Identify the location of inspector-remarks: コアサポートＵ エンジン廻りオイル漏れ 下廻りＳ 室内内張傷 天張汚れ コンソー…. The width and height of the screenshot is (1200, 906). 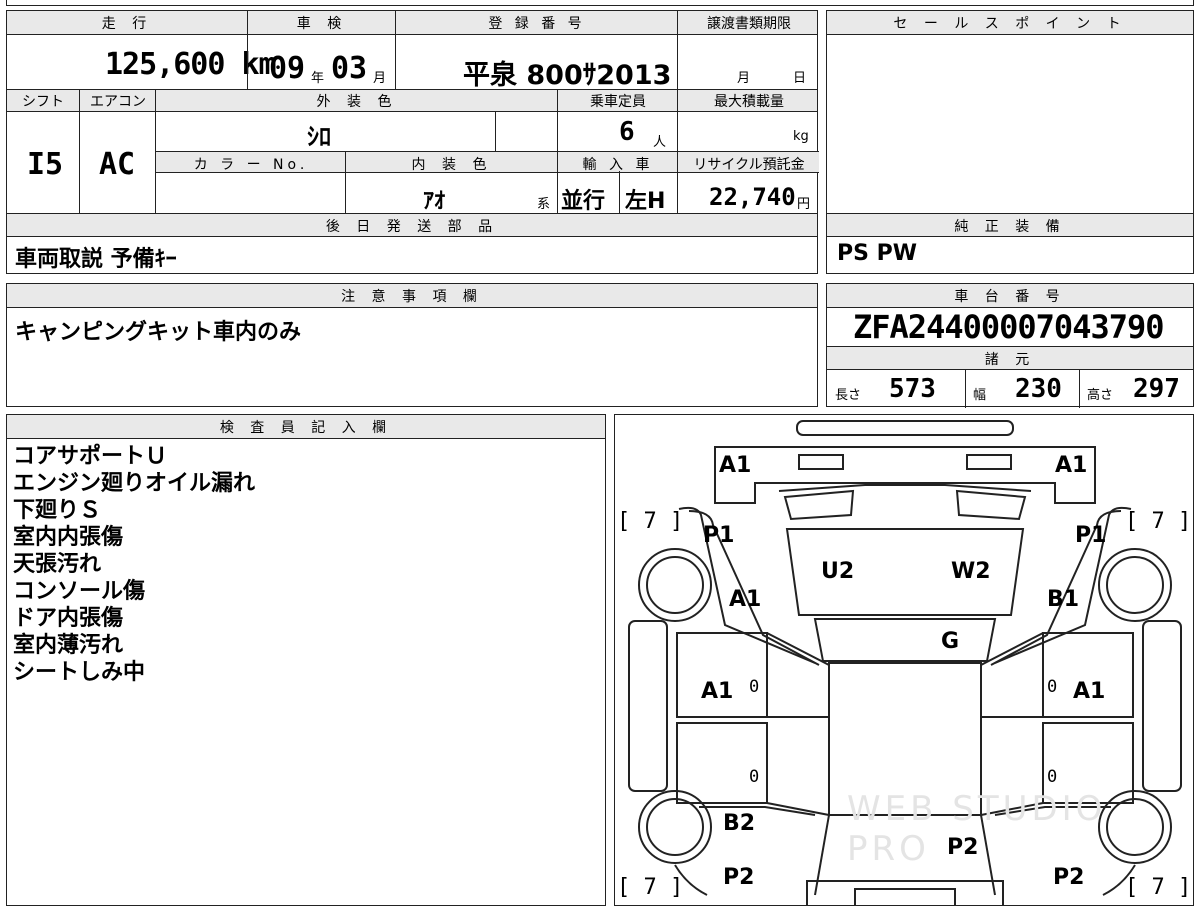
(134, 564).